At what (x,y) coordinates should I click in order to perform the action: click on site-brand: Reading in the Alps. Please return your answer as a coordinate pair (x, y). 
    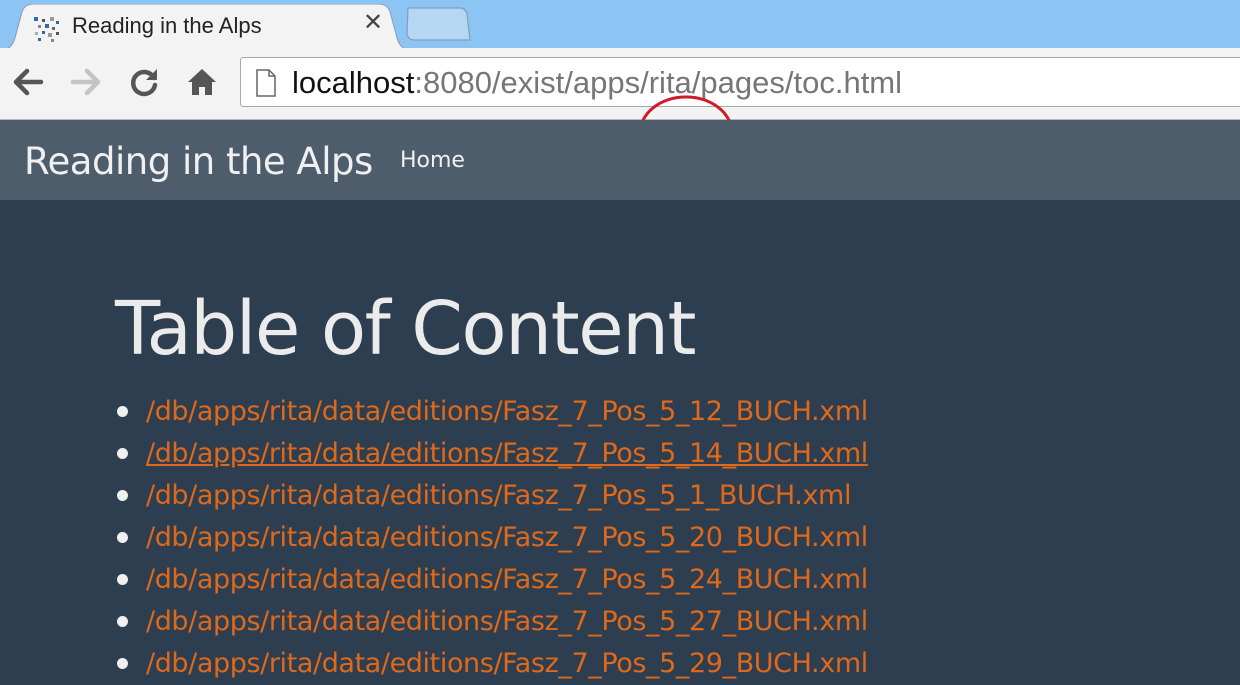
    Looking at the image, I should click on (198, 161).